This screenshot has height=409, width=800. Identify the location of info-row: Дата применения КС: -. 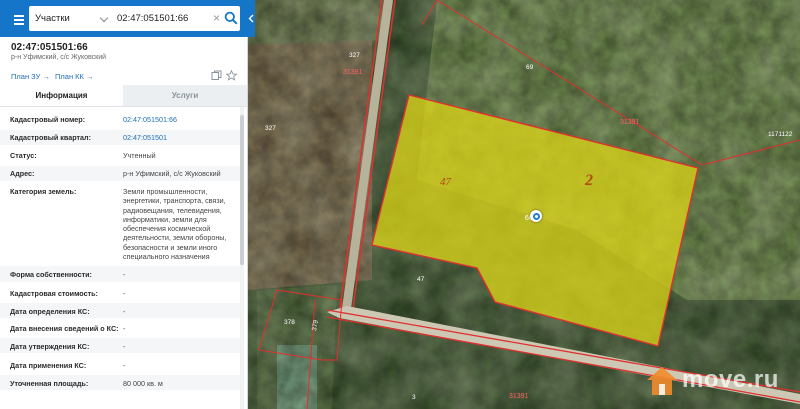
(120, 364).